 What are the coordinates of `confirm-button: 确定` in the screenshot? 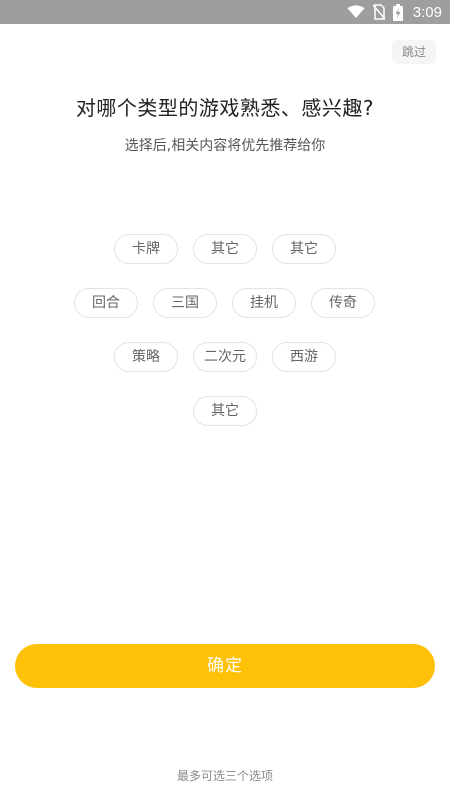 It's located at (225, 666).